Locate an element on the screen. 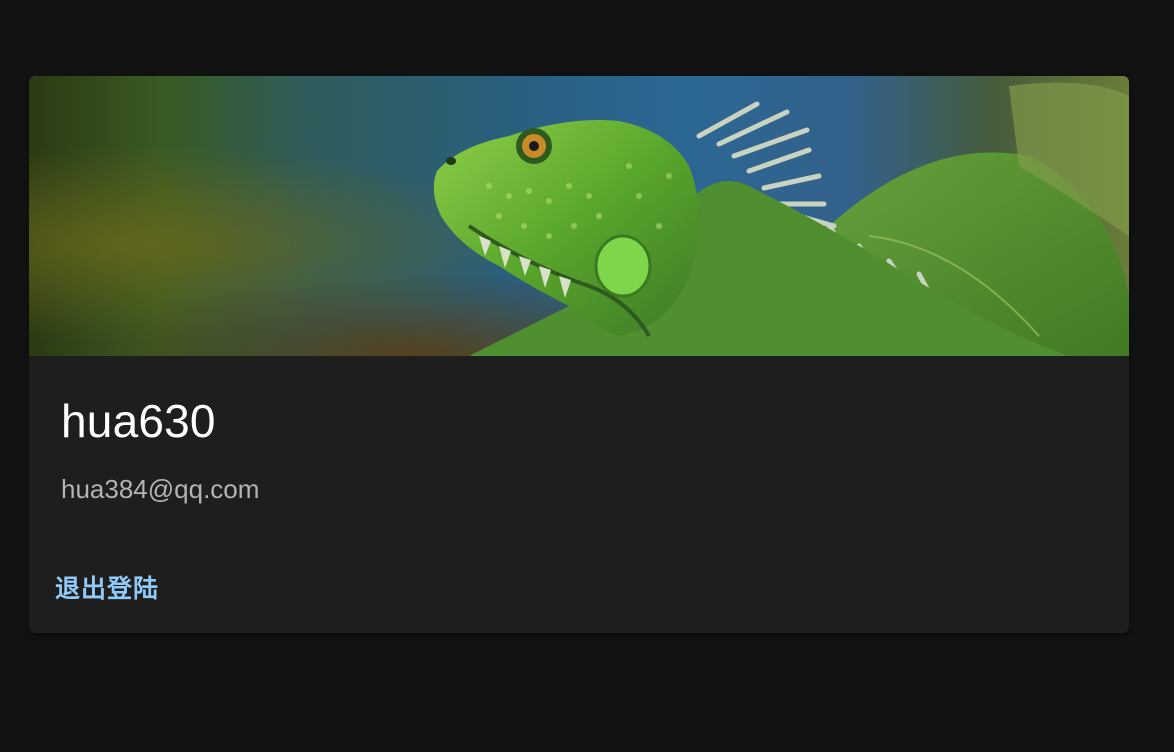  username-title: hua630 is located at coordinates (138, 421).